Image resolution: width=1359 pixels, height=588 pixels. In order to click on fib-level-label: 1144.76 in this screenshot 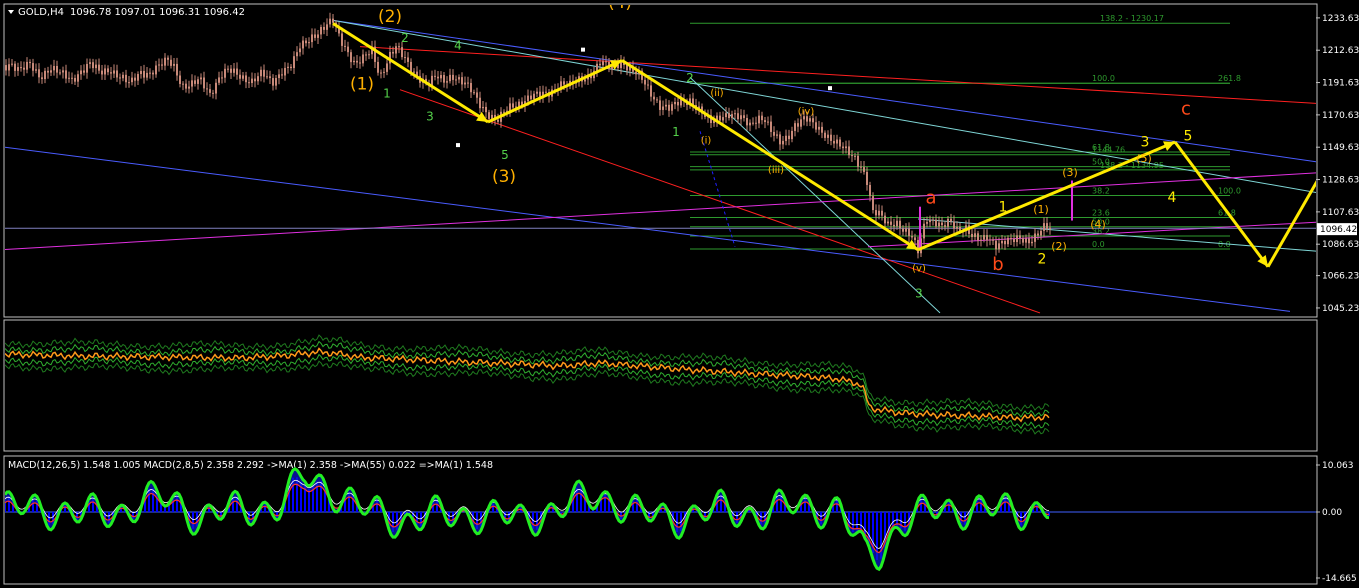, I will do `click(1108, 150)`.